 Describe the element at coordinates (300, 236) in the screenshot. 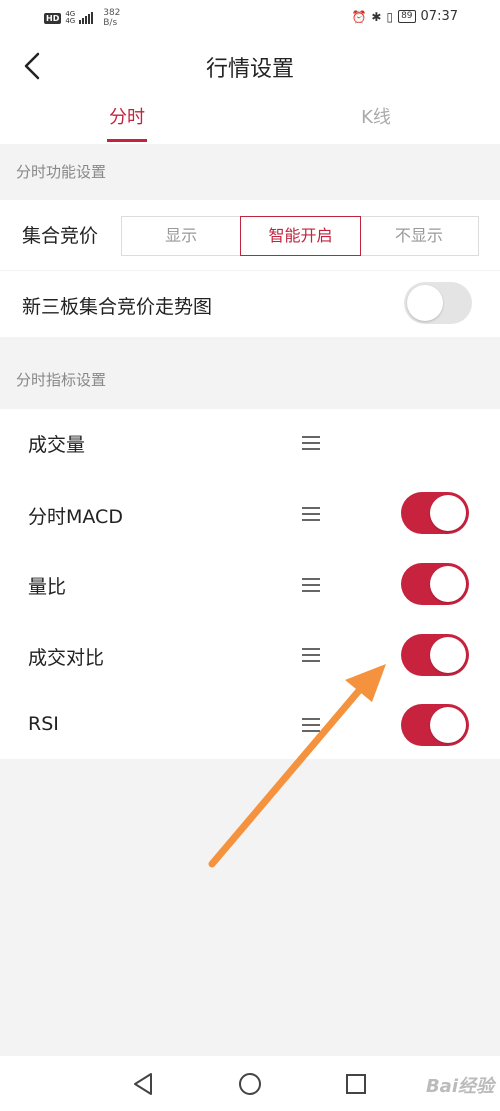

I see `auction-option-smart: 智能开启` at that location.